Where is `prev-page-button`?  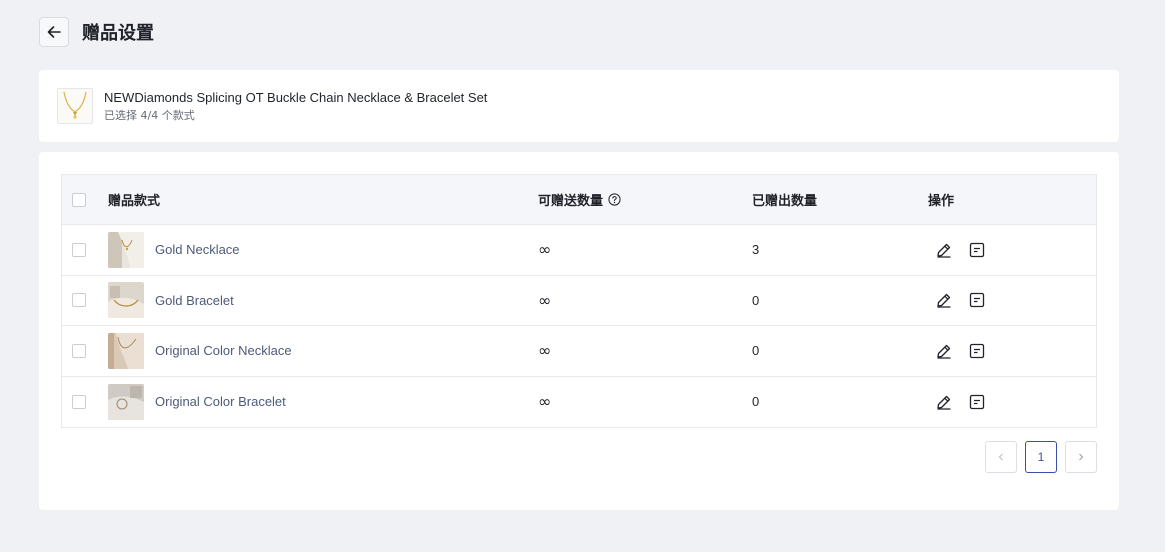
prev-page-button is located at coordinates (1001, 457).